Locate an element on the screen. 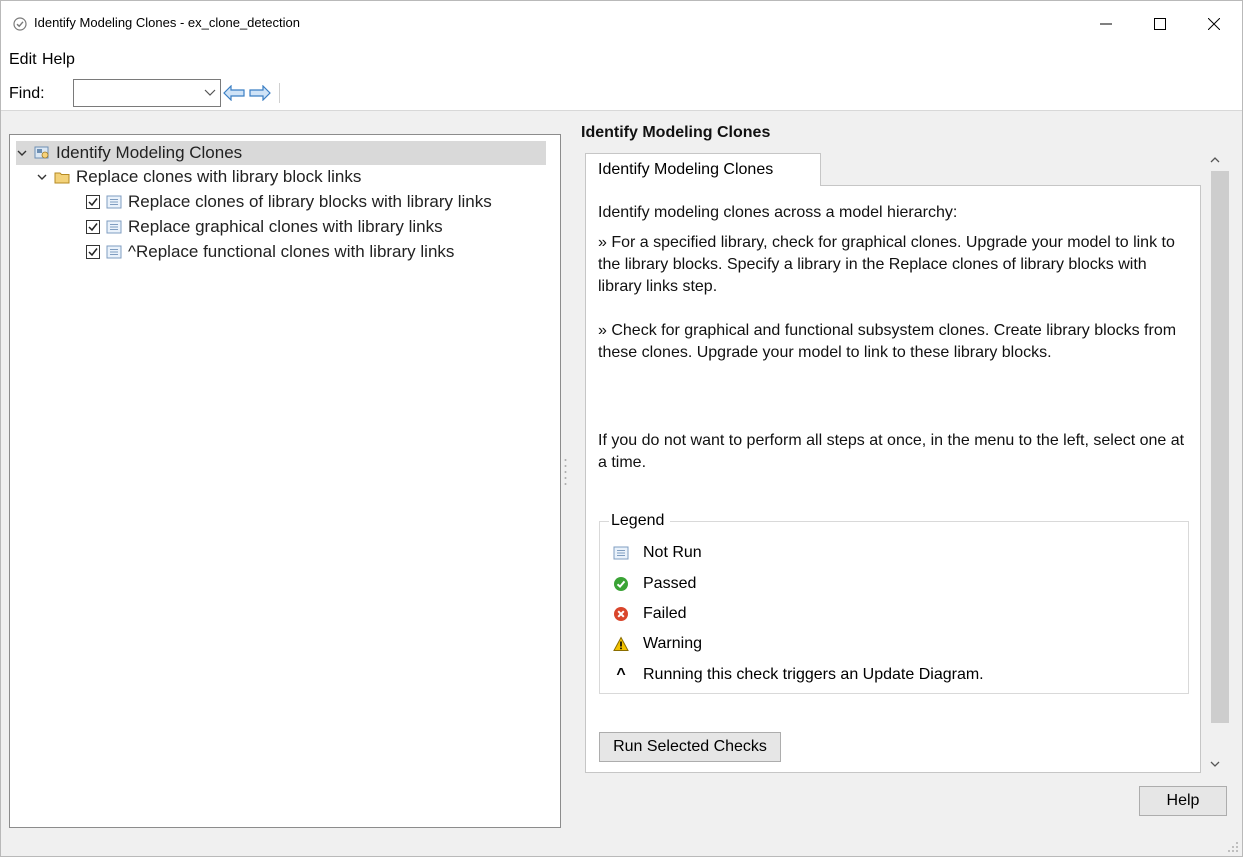  app-check-icon is located at coordinates (20, 24).